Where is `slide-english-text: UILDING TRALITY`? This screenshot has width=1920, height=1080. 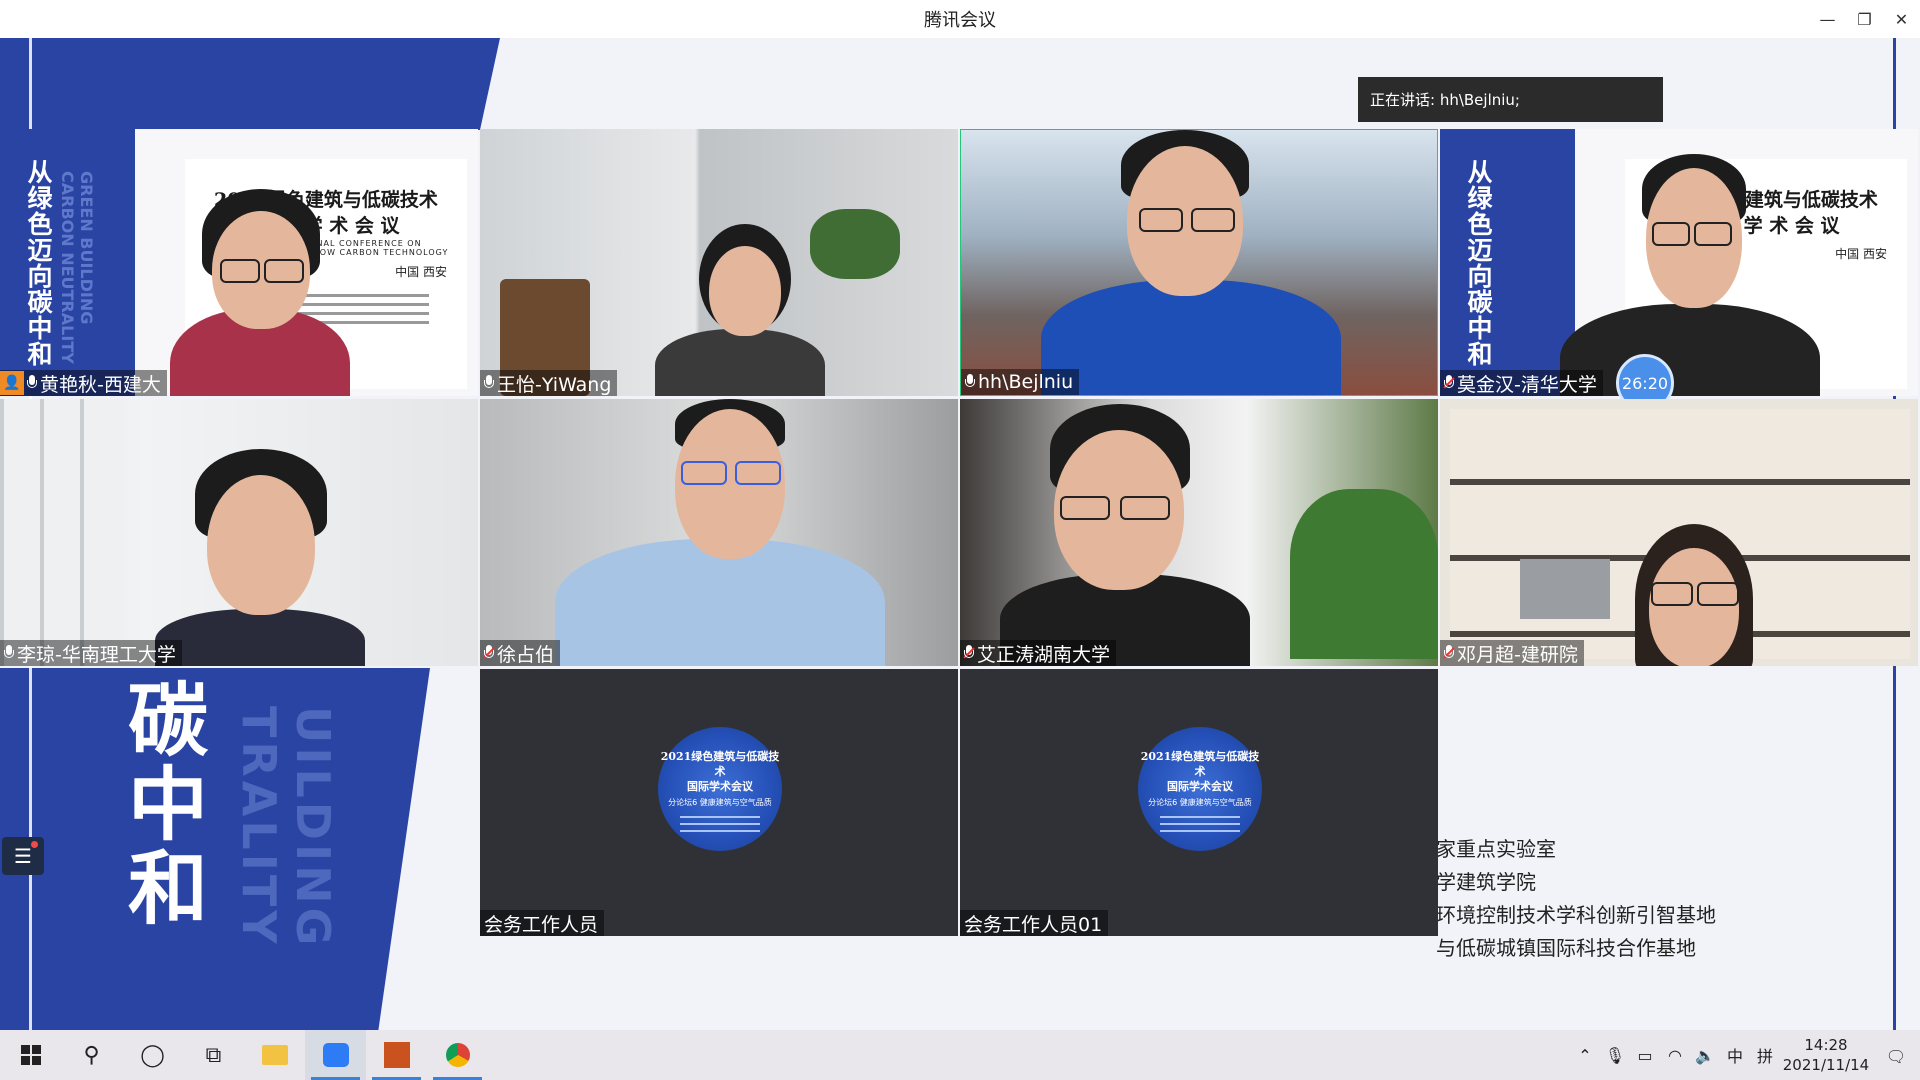 slide-english-text: UILDING TRALITY is located at coordinates (286, 828).